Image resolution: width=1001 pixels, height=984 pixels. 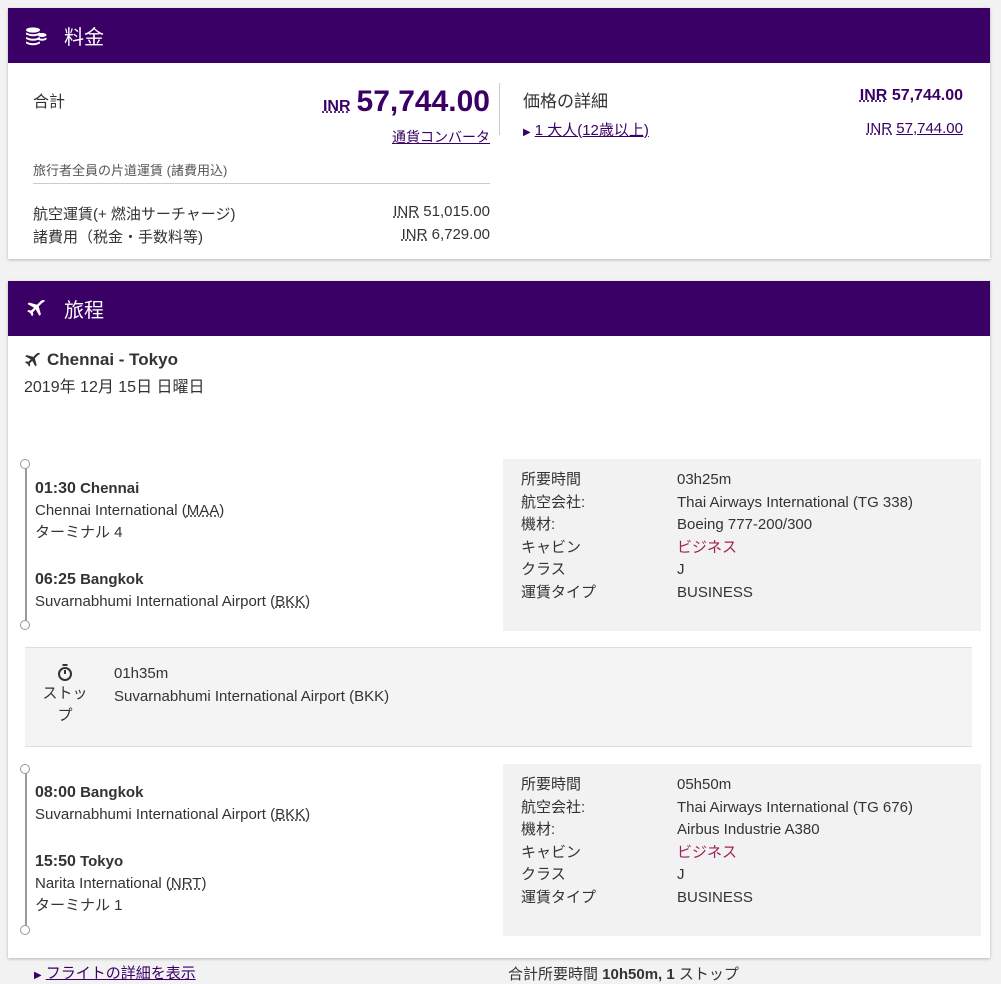 I want to click on adult-expand-link: ▶ 1 大人(12歳以上), so click(x=586, y=129).